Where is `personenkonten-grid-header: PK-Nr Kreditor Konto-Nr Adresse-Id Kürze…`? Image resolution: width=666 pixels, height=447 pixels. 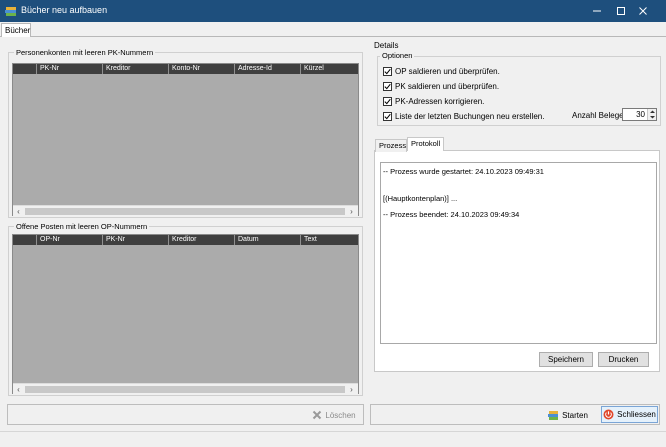 personenkonten-grid-header: PK-Nr Kreditor Konto-Nr Adresse-Id Kürze… is located at coordinates (185, 69).